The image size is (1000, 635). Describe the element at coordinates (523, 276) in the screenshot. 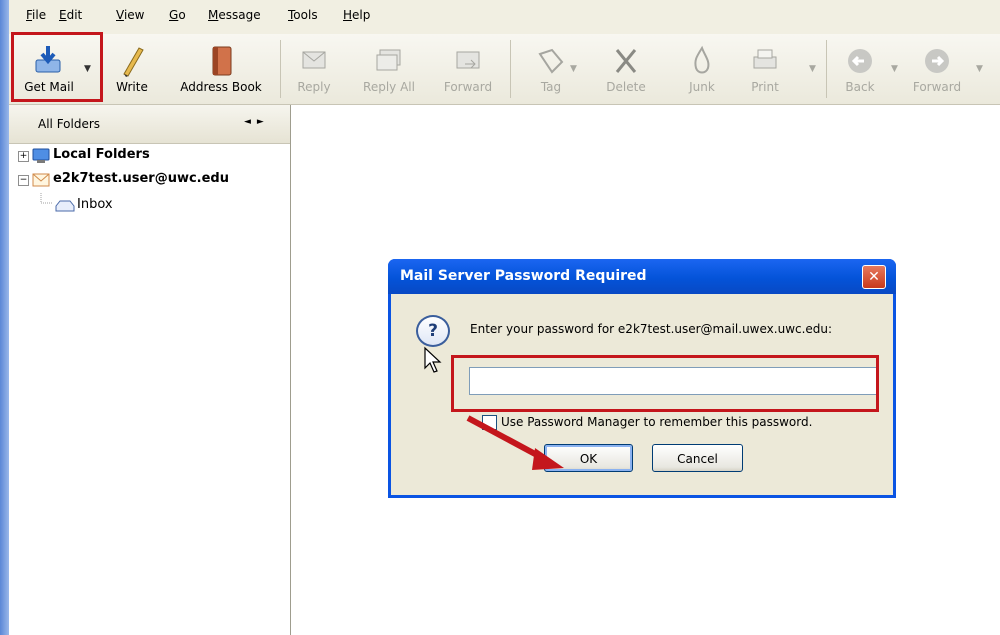

I see `dialog-title: Mail Server Password Required` at that location.